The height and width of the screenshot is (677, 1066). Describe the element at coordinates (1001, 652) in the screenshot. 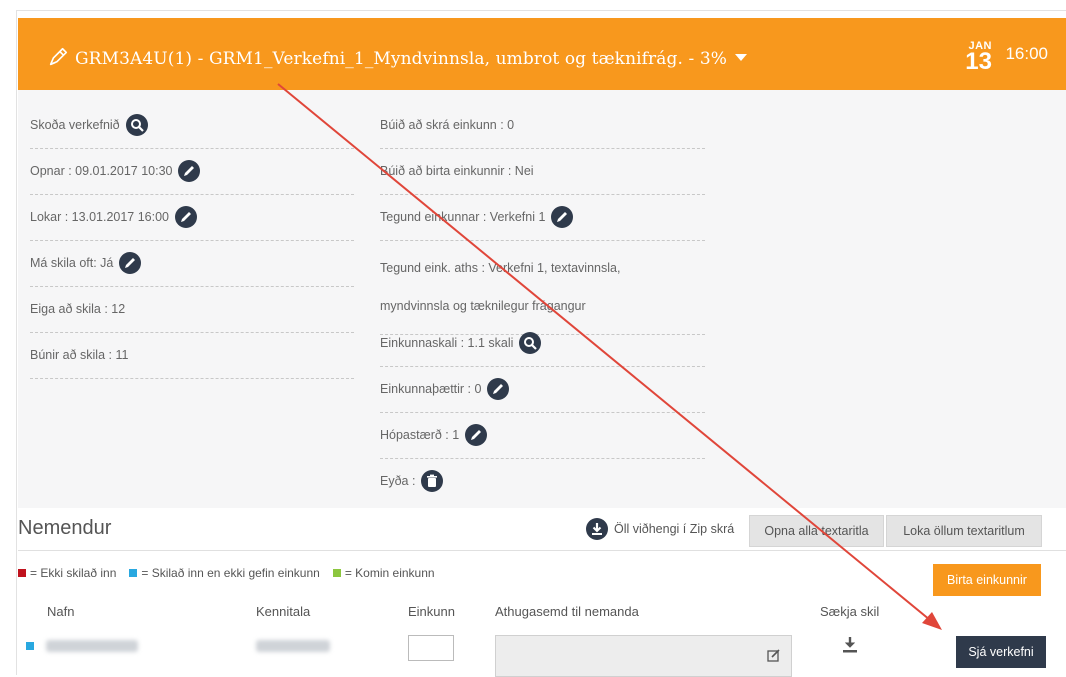

I see `view-assignment-button: Sjá verkefni` at that location.